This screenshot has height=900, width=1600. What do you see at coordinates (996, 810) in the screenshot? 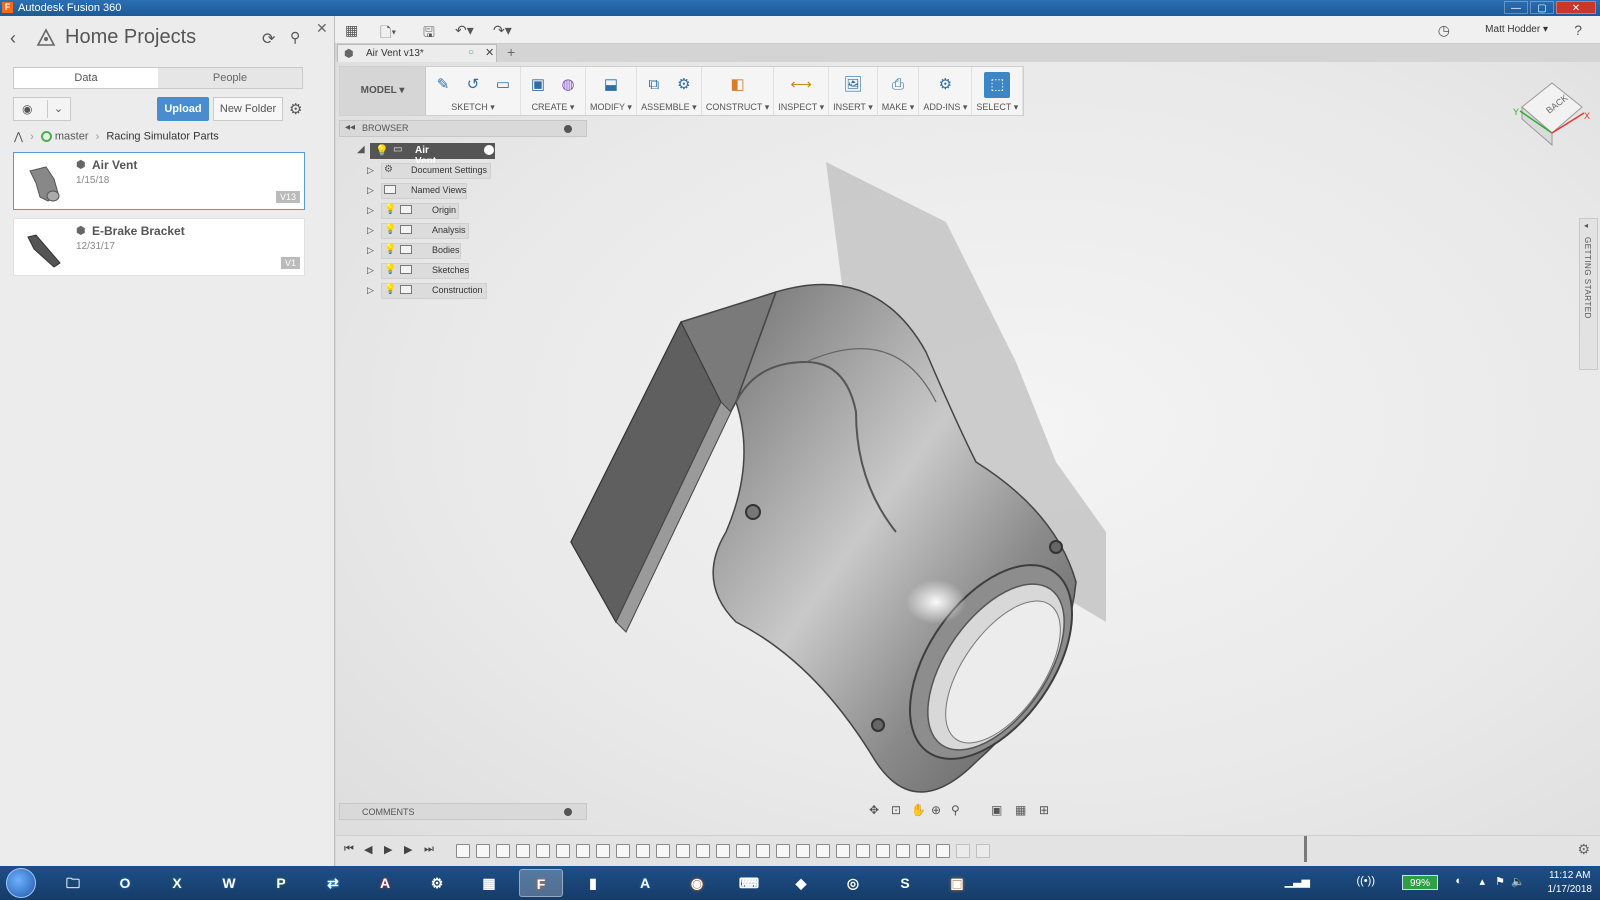
I see `display-settings-icon: ▣` at bounding box center [996, 810].